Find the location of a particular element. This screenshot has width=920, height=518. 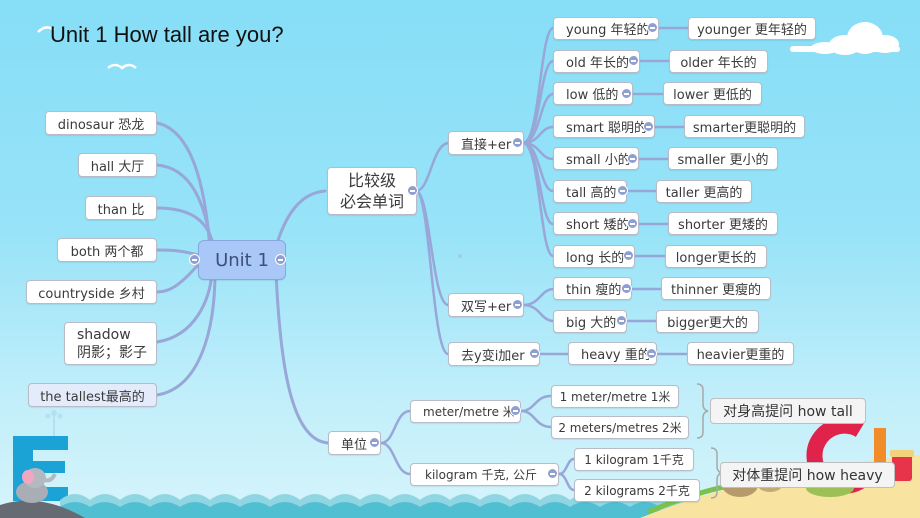

comparative-word-node: bigger更大的 is located at coordinates (707, 321).